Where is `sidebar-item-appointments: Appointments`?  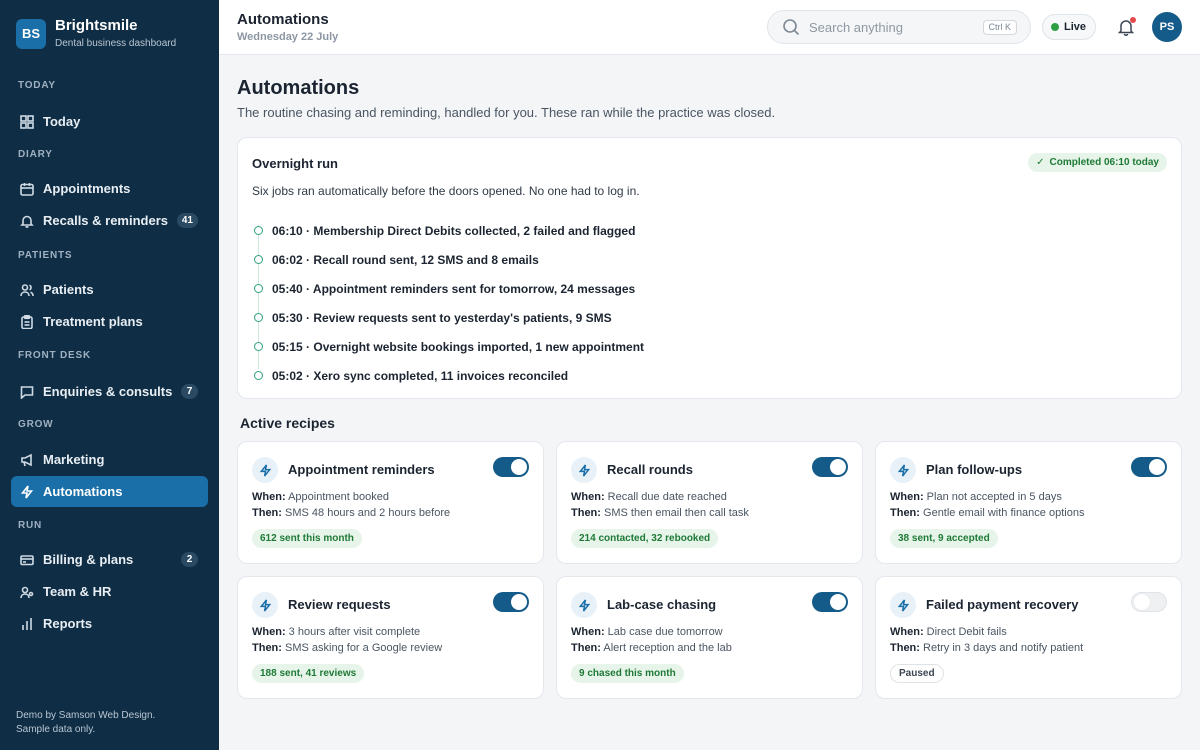 sidebar-item-appointments: Appointments is located at coordinates (109, 188).